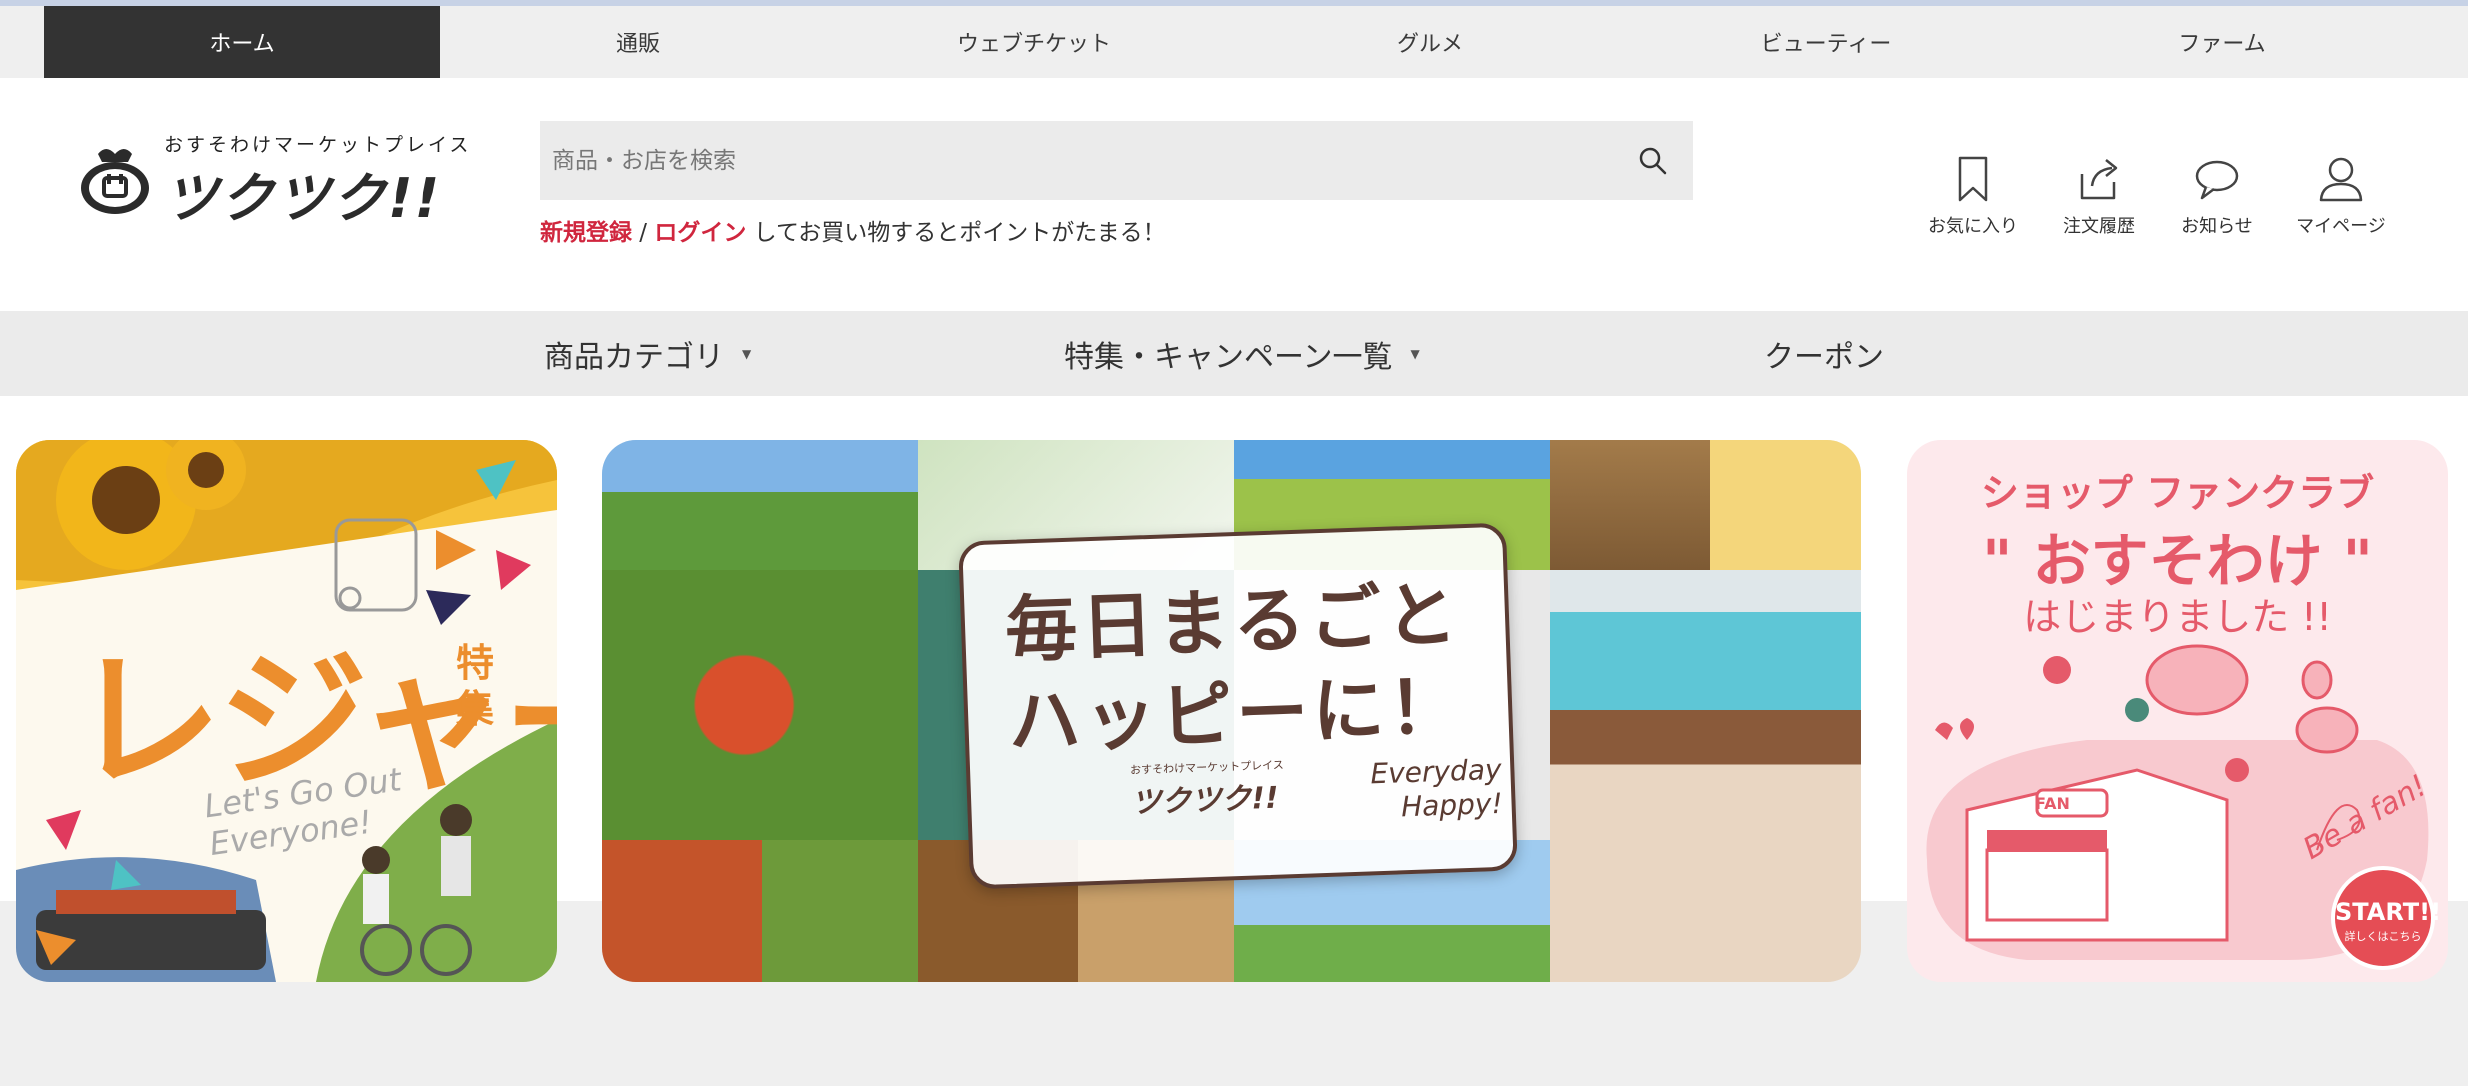  Describe the element at coordinates (1452, 805) in the screenshot. I see `everyday-line2: Happy!` at that location.